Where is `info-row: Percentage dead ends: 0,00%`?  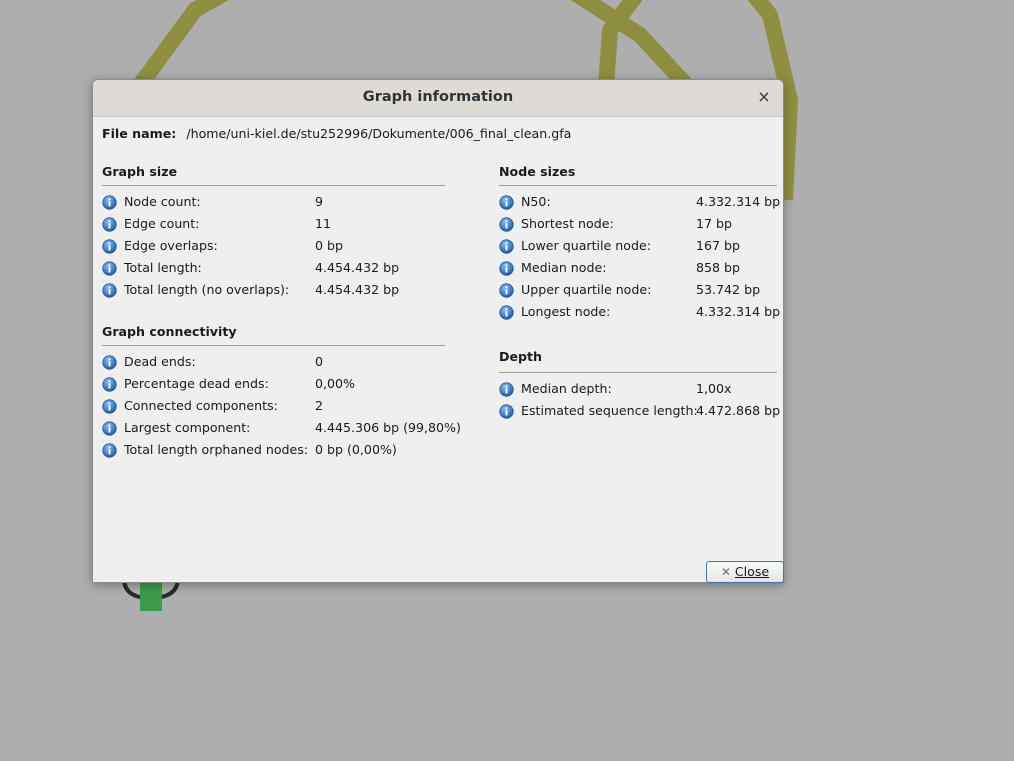 info-row: Percentage dead ends: 0,00% is located at coordinates (272, 385).